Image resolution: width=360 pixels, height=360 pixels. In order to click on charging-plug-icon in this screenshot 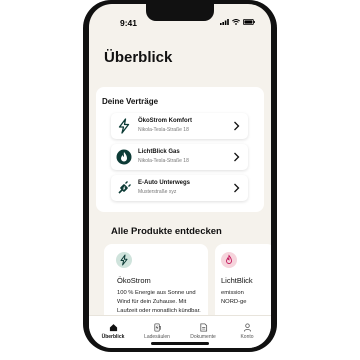, I will do `click(124, 187)`.